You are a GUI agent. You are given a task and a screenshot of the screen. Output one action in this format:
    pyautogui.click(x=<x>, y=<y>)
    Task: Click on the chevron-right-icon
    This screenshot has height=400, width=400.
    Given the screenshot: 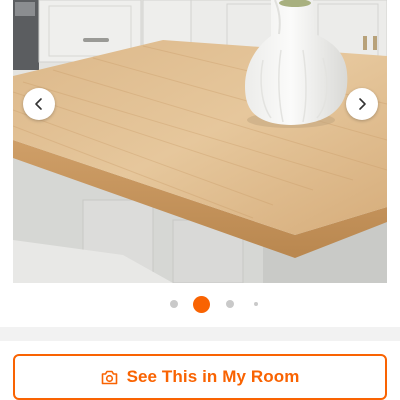 What is the action you would take?
    pyautogui.click(x=362, y=104)
    